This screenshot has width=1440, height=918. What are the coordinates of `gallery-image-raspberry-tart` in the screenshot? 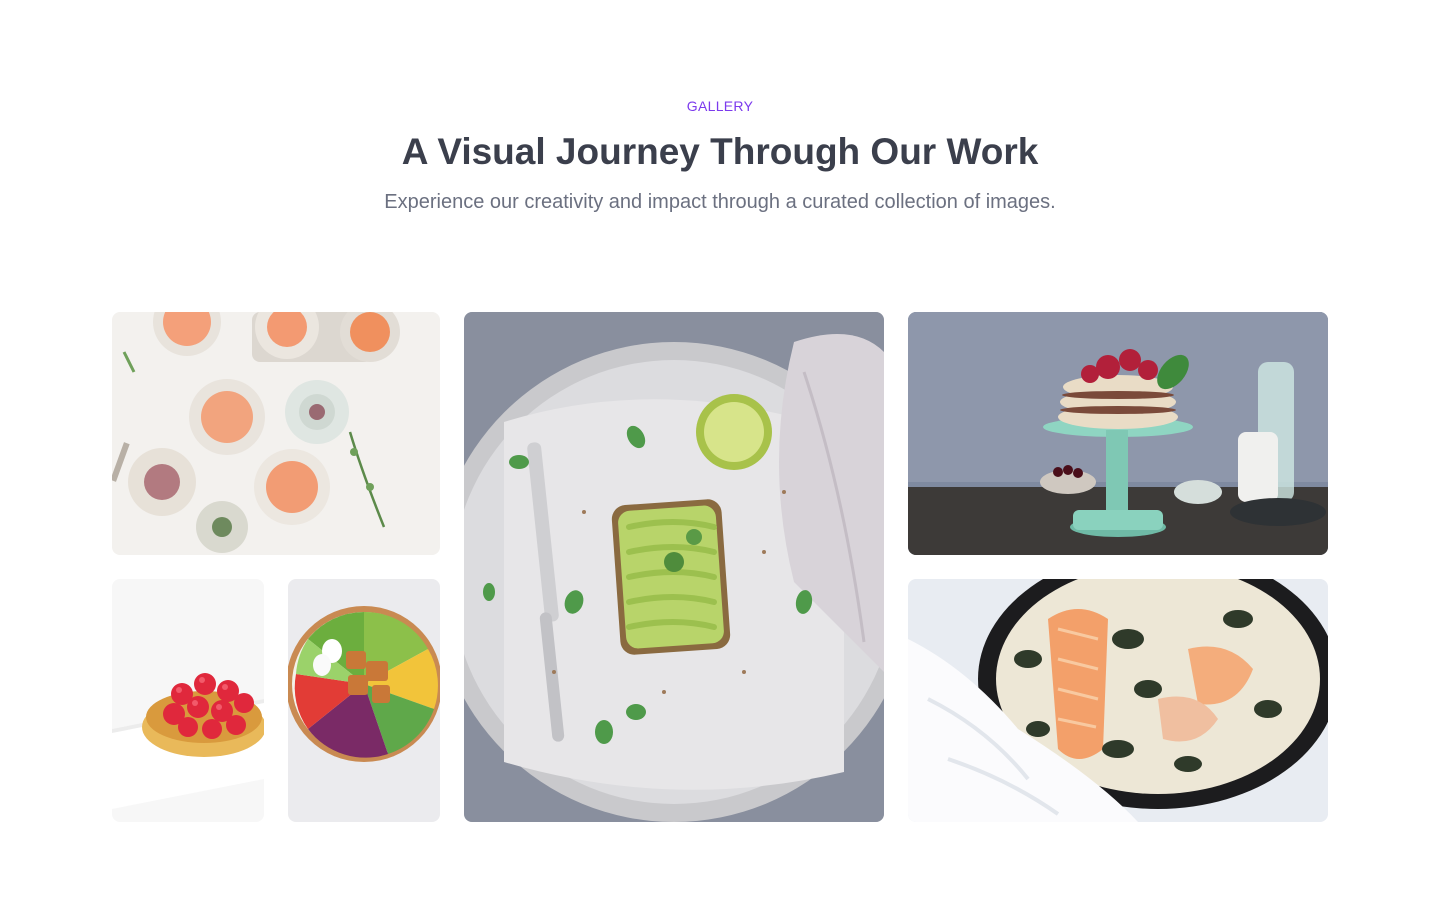 It's located at (188, 700).